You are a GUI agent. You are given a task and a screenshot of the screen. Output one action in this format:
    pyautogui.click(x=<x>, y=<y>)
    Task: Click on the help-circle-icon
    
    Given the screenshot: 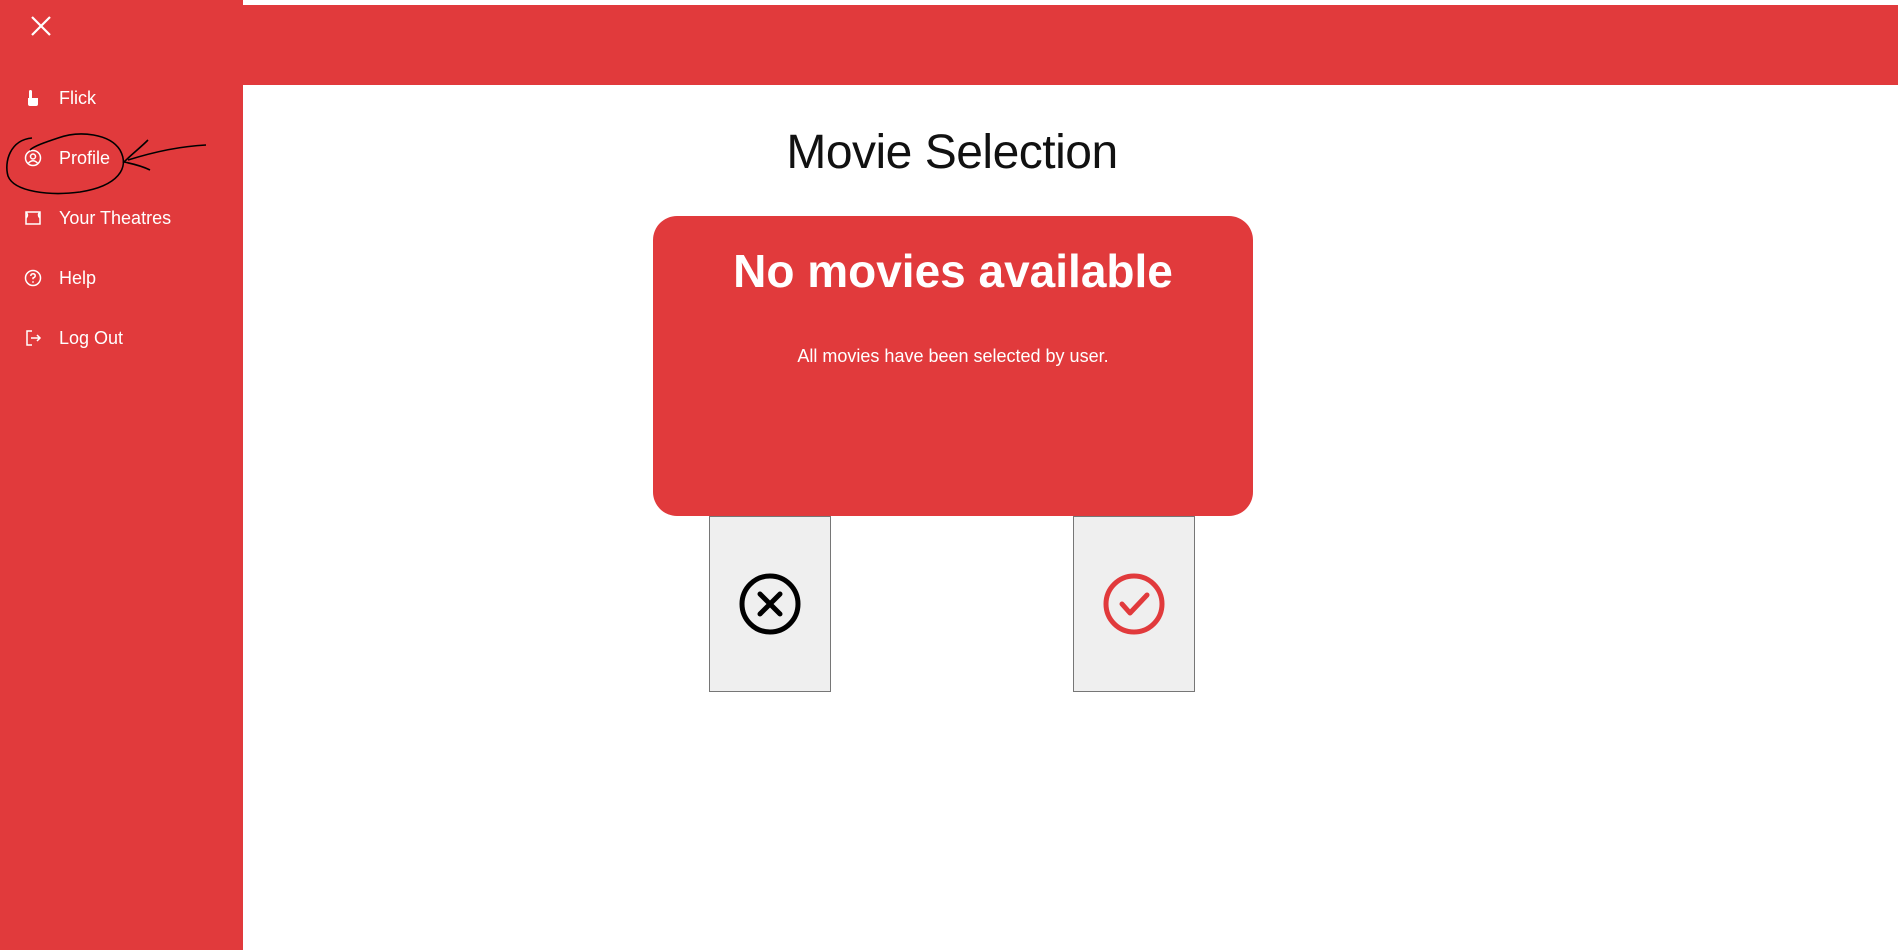 What is the action you would take?
    pyautogui.click(x=33, y=278)
    